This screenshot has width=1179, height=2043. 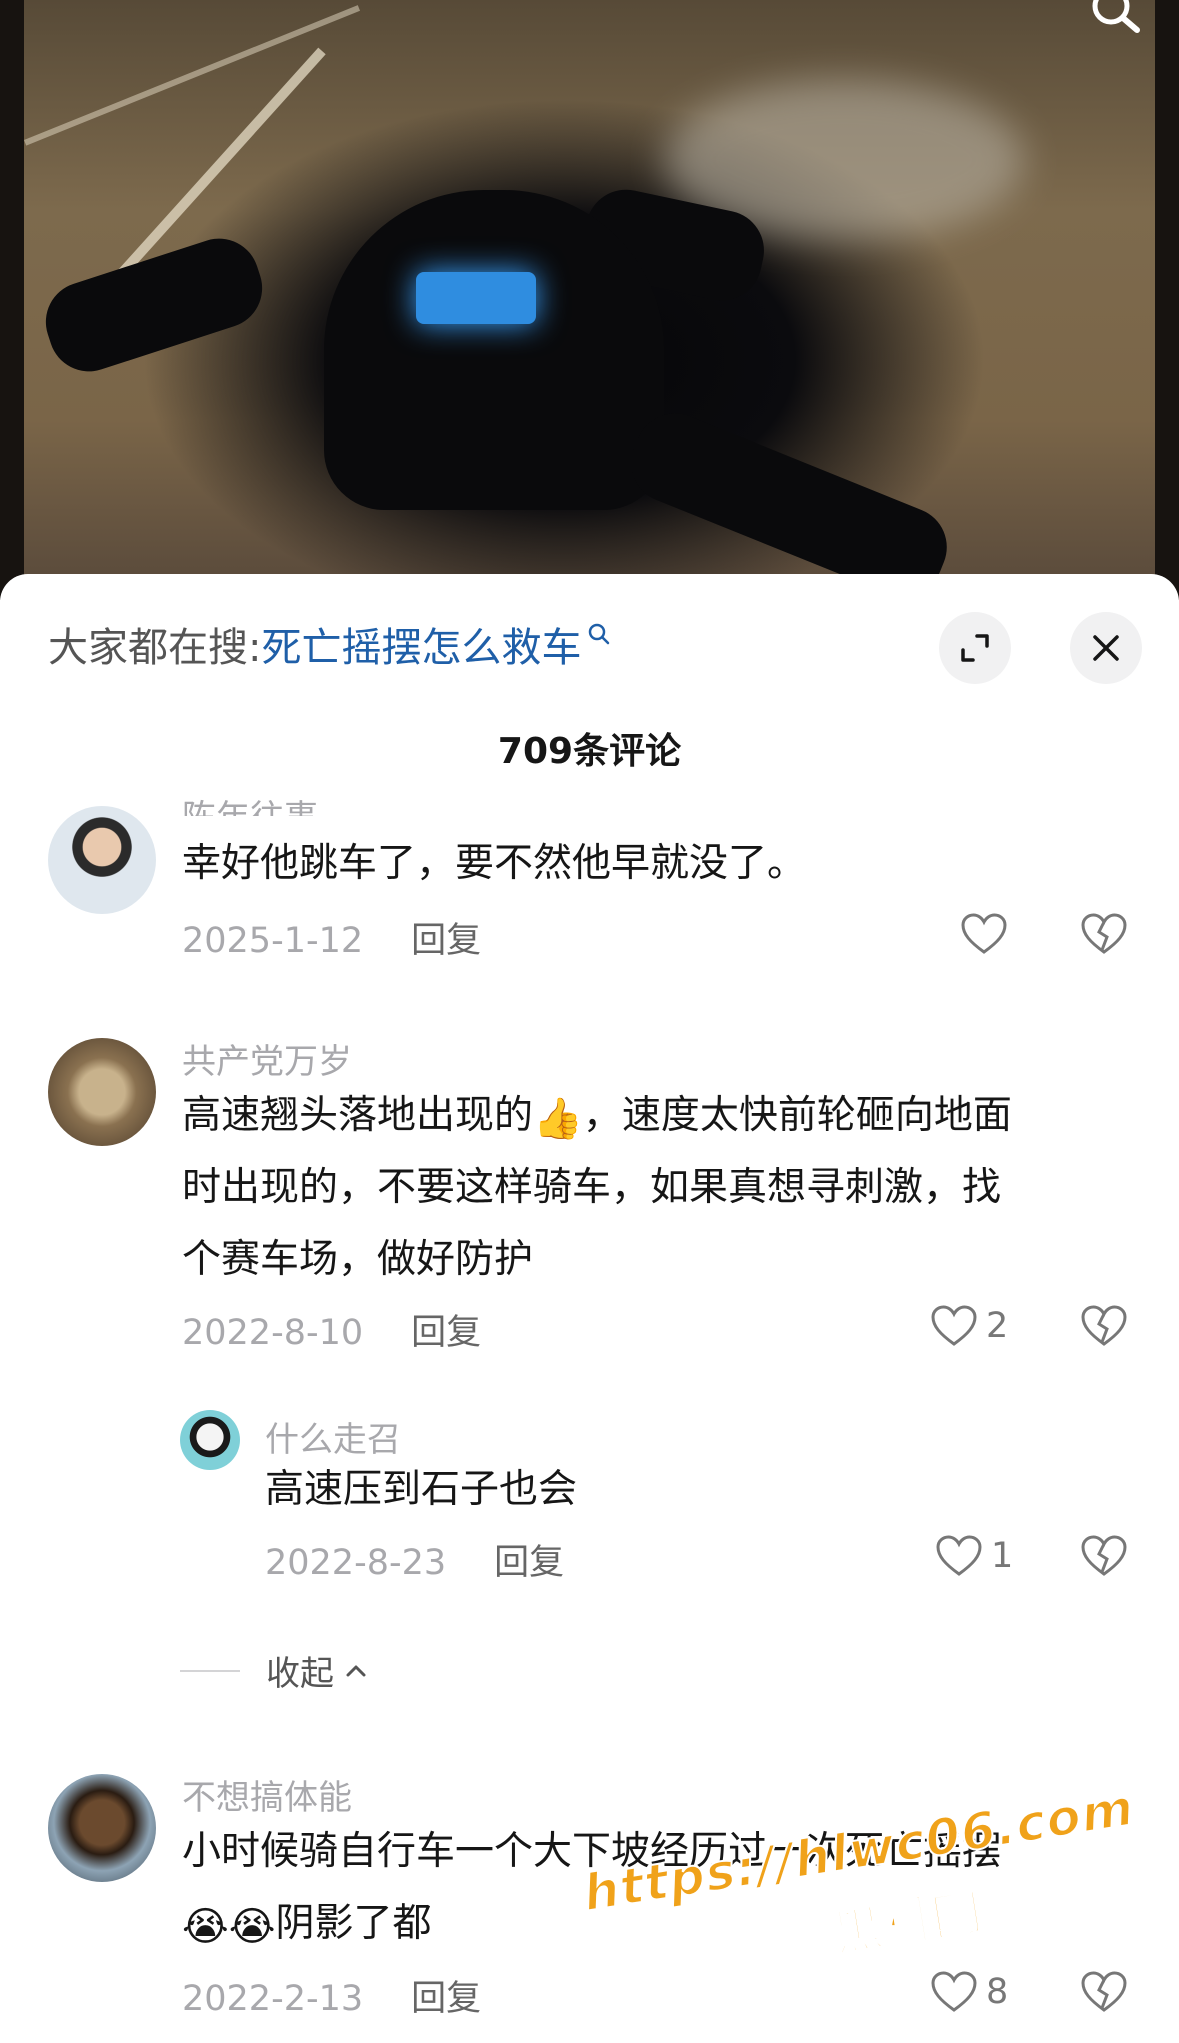 I want to click on comment-text-line: 高速翘头落地出现的👍，速度太快前轮砸向地面, so click(x=597, y=1116).